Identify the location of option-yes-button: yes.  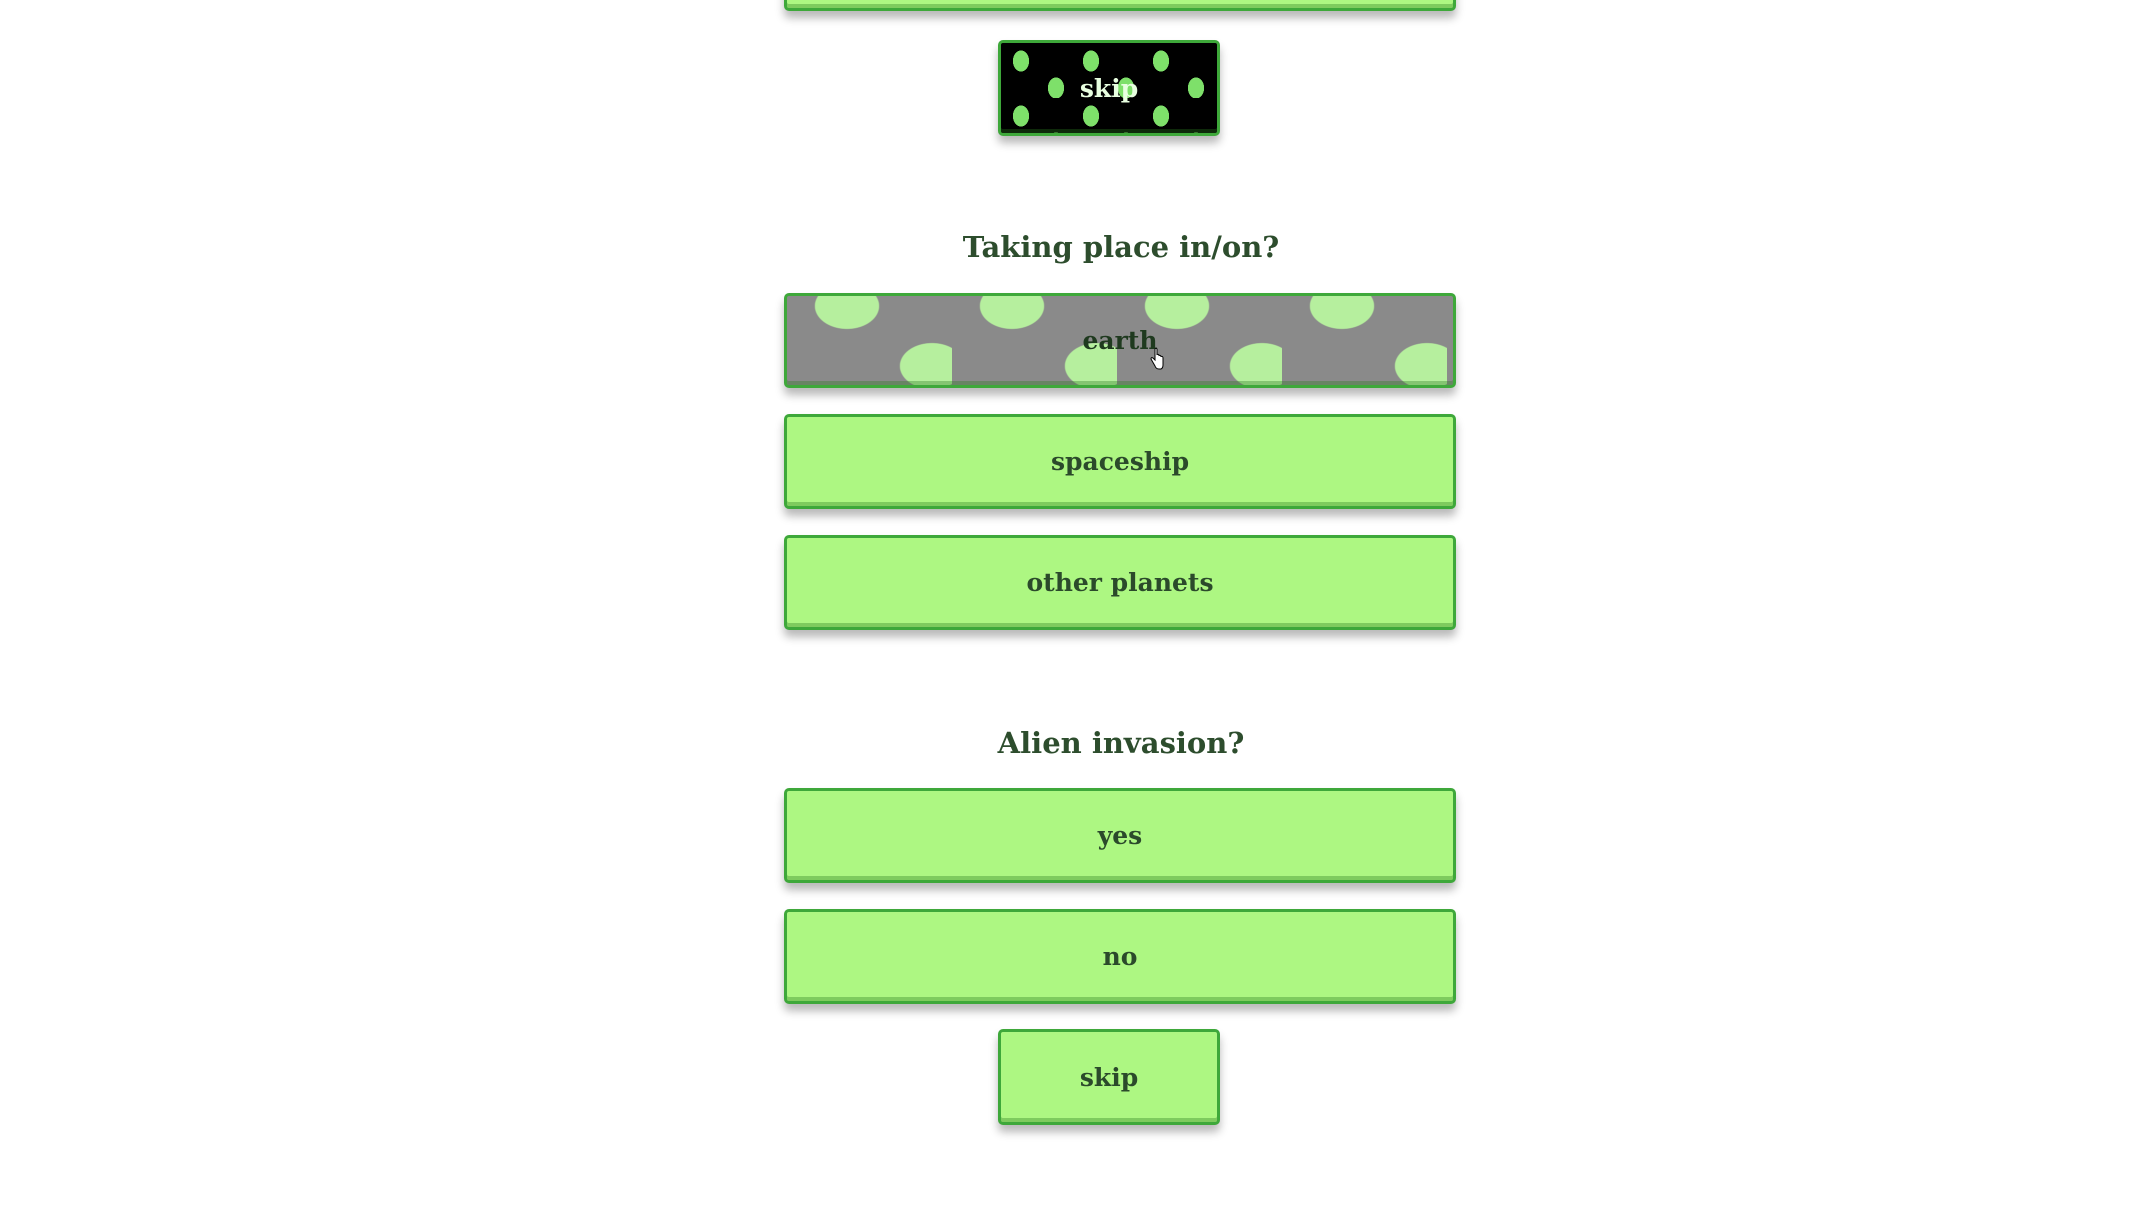
(1120, 835).